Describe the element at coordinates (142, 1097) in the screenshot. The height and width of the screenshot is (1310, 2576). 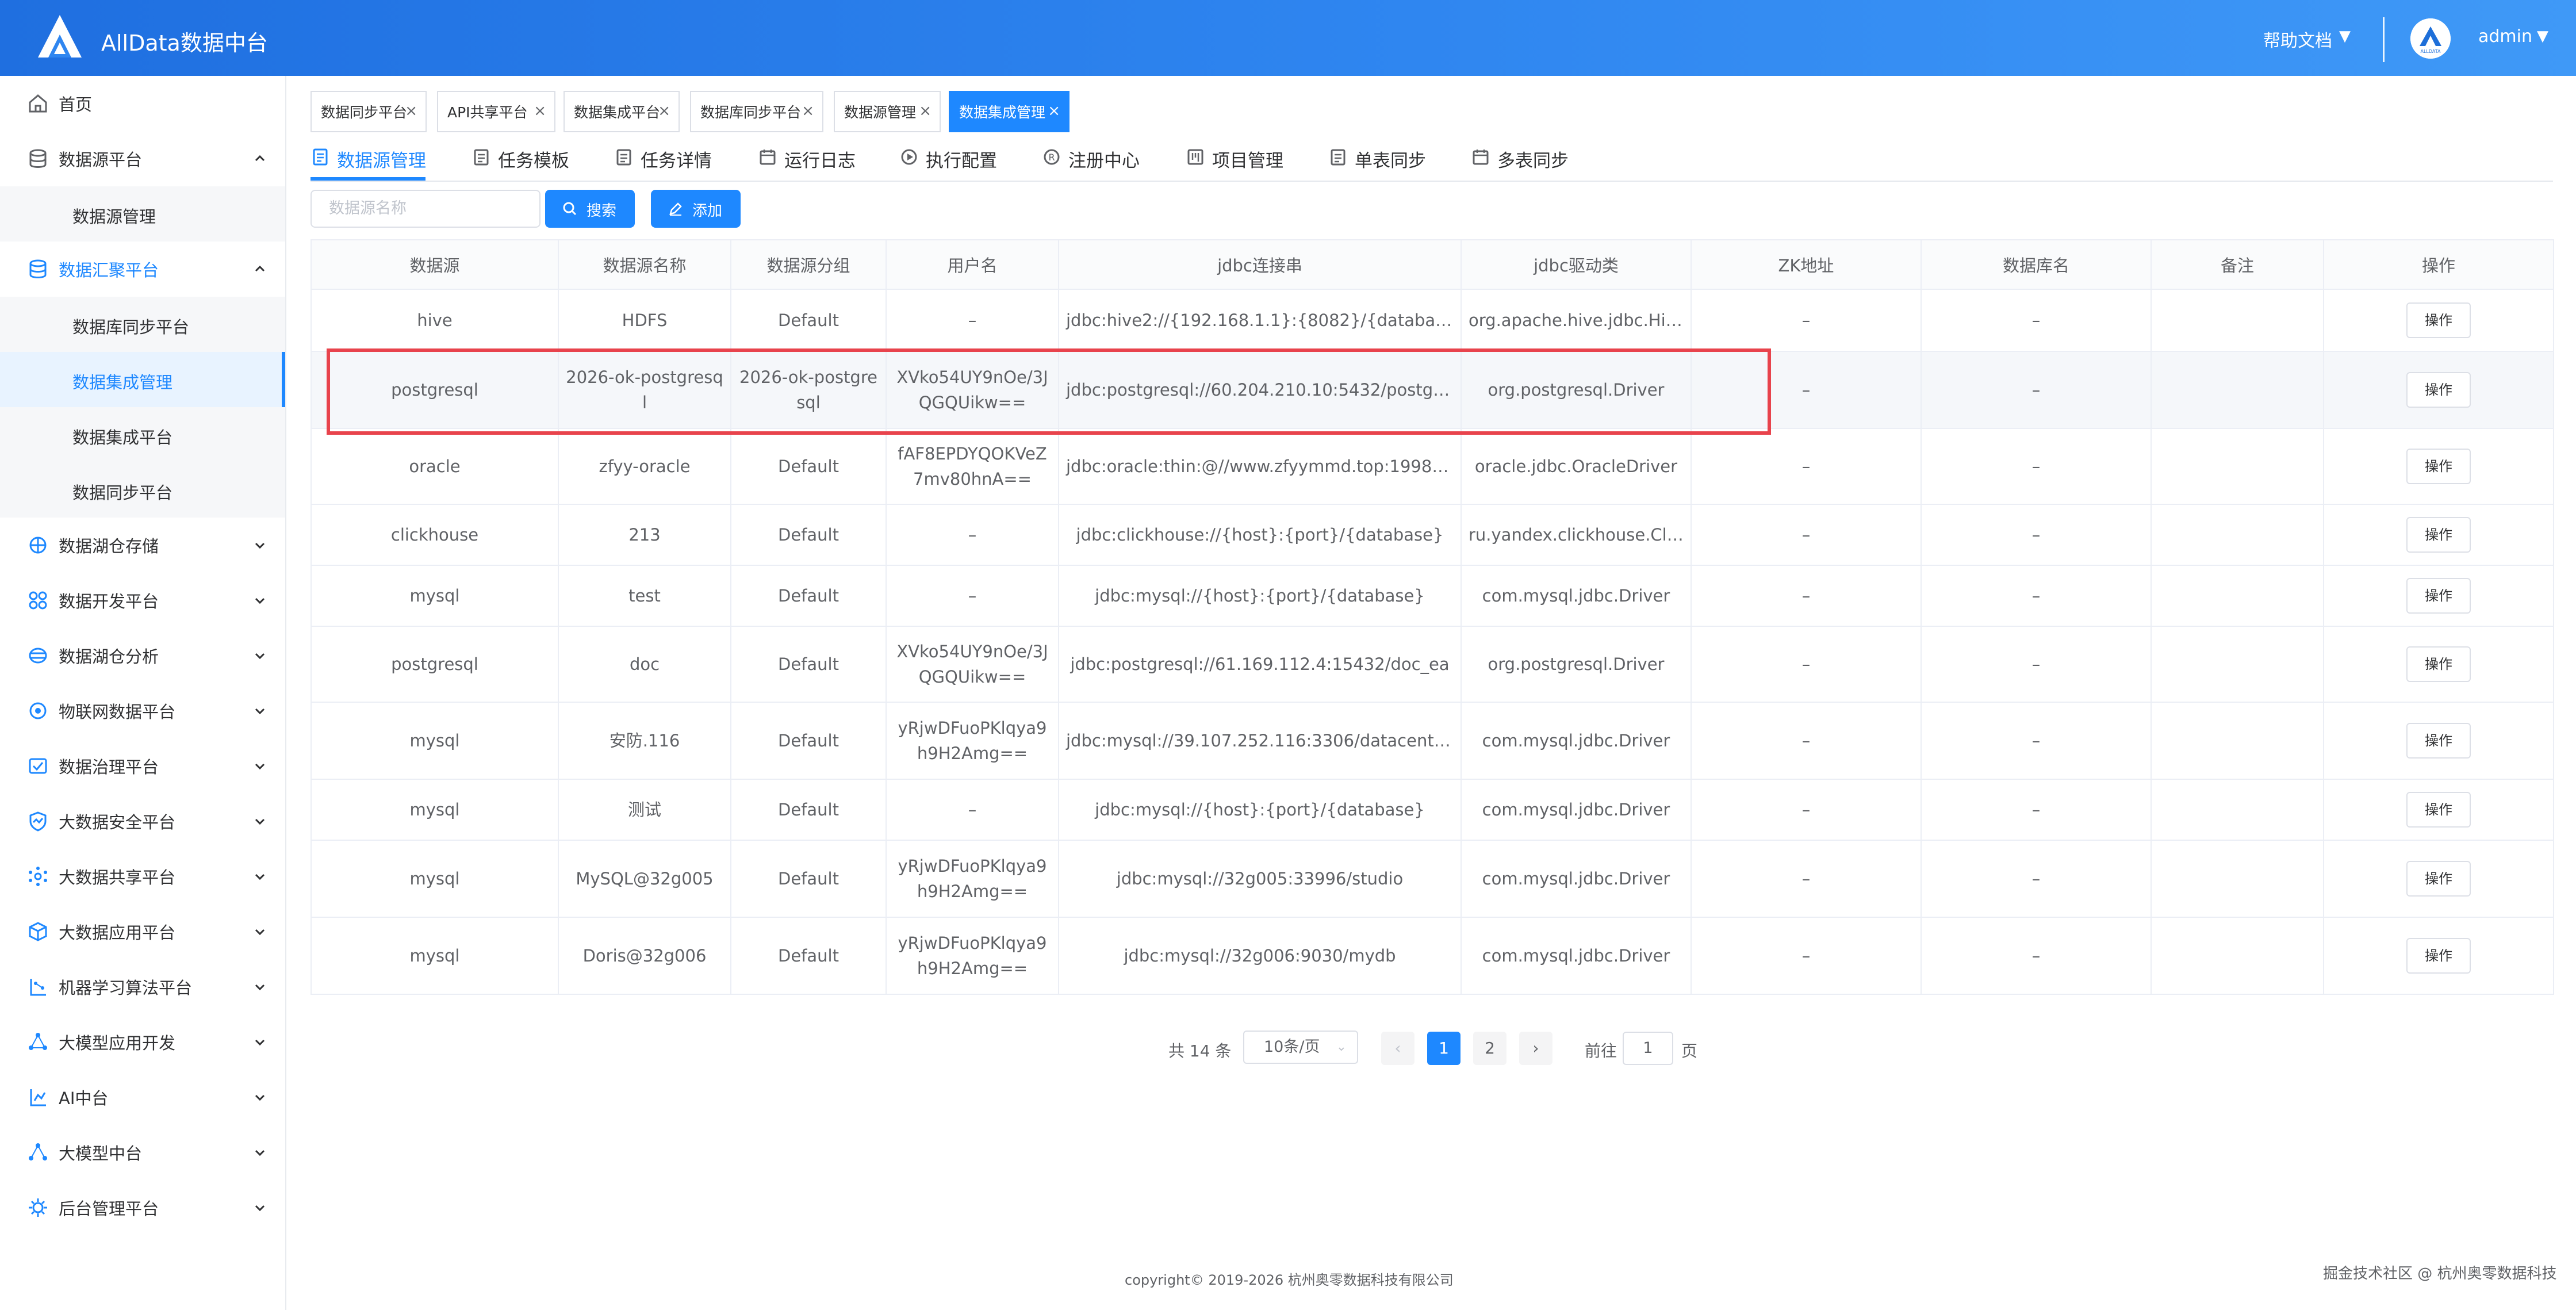
I see `sidebar-item-ai: AI中台` at that location.